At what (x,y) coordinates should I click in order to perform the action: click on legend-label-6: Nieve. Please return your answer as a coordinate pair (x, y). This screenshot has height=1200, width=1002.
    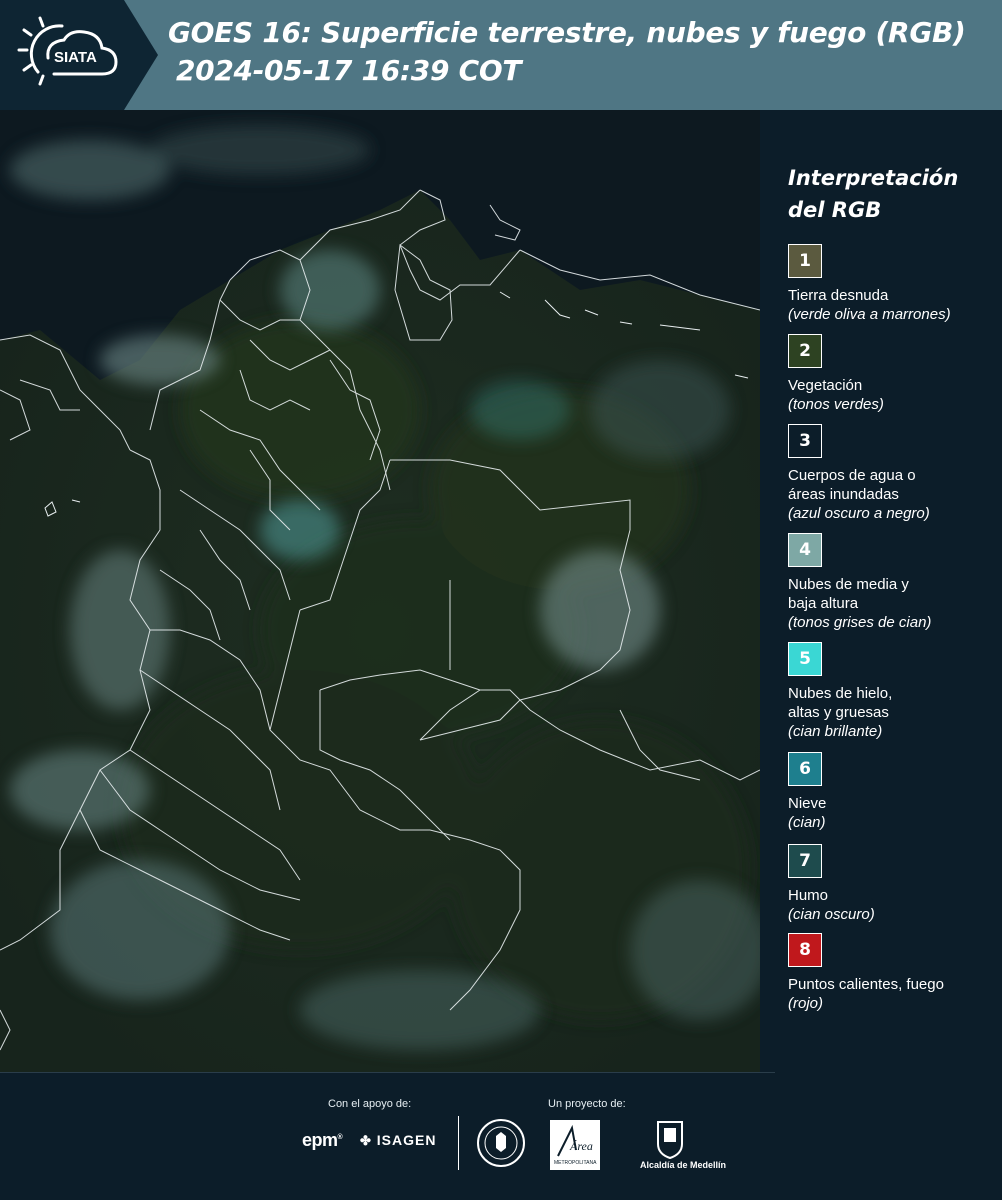
    Looking at the image, I should click on (807, 803).